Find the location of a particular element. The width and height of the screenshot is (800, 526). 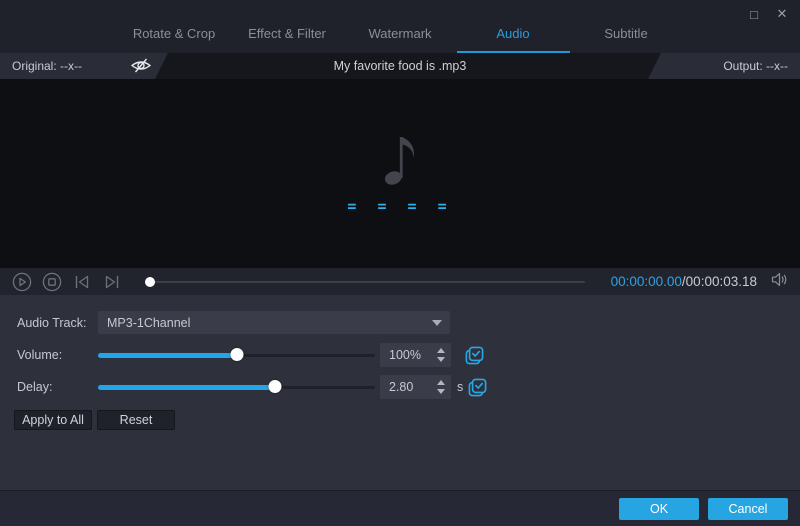

eye-off-icon is located at coordinates (141, 68).